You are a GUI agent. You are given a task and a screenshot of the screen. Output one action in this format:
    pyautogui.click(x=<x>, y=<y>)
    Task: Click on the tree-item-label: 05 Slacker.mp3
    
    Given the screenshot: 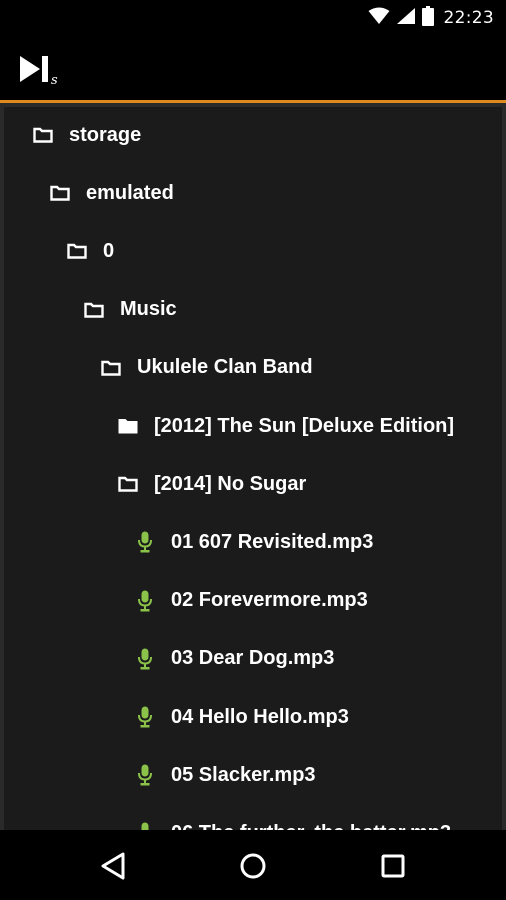 What is the action you would take?
    pyautogui.click(x=243, y=774)
    